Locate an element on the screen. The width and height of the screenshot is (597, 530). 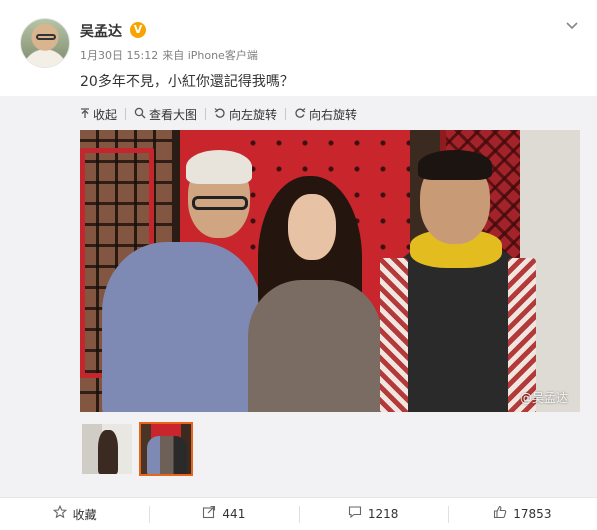
magnifier-icon is located at coordinates (140, 114).